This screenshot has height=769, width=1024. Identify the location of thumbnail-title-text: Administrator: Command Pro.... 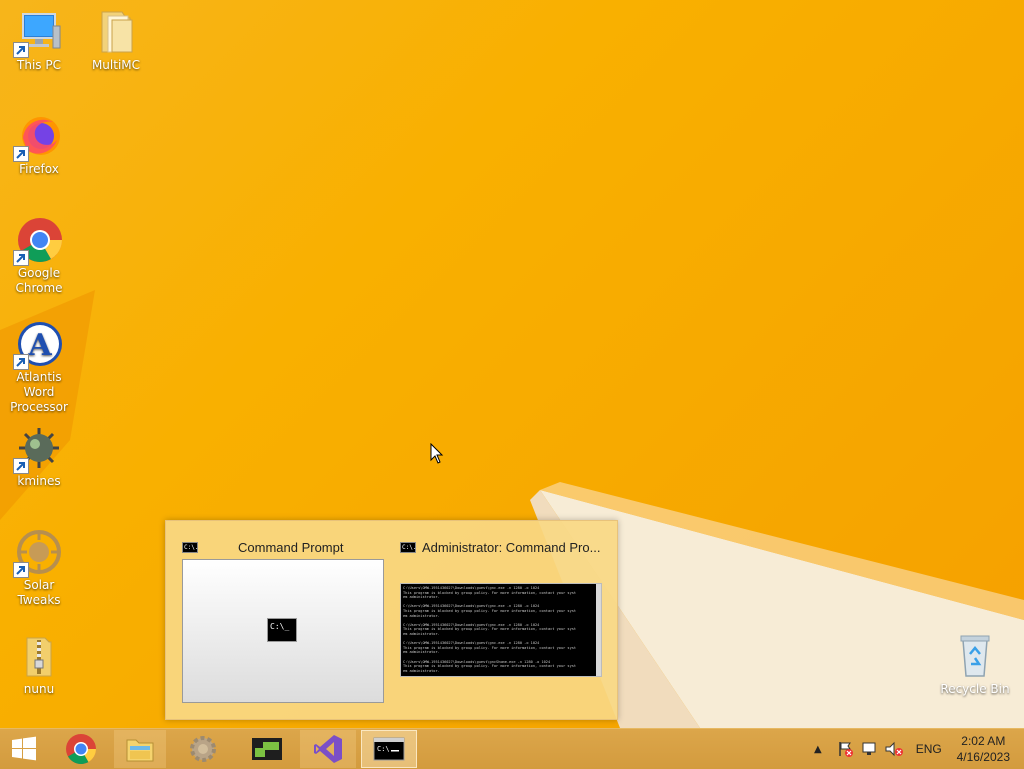
(511, 547).